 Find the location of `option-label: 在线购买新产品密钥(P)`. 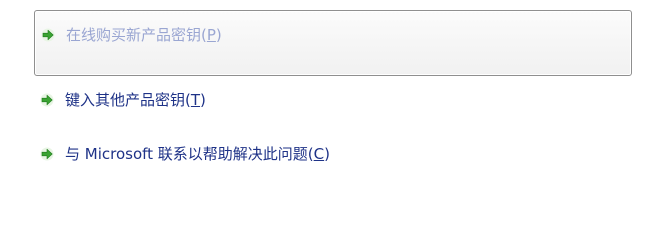

option-label: 在线购买新产品密钥(P) is located at coordinates (144, 35).